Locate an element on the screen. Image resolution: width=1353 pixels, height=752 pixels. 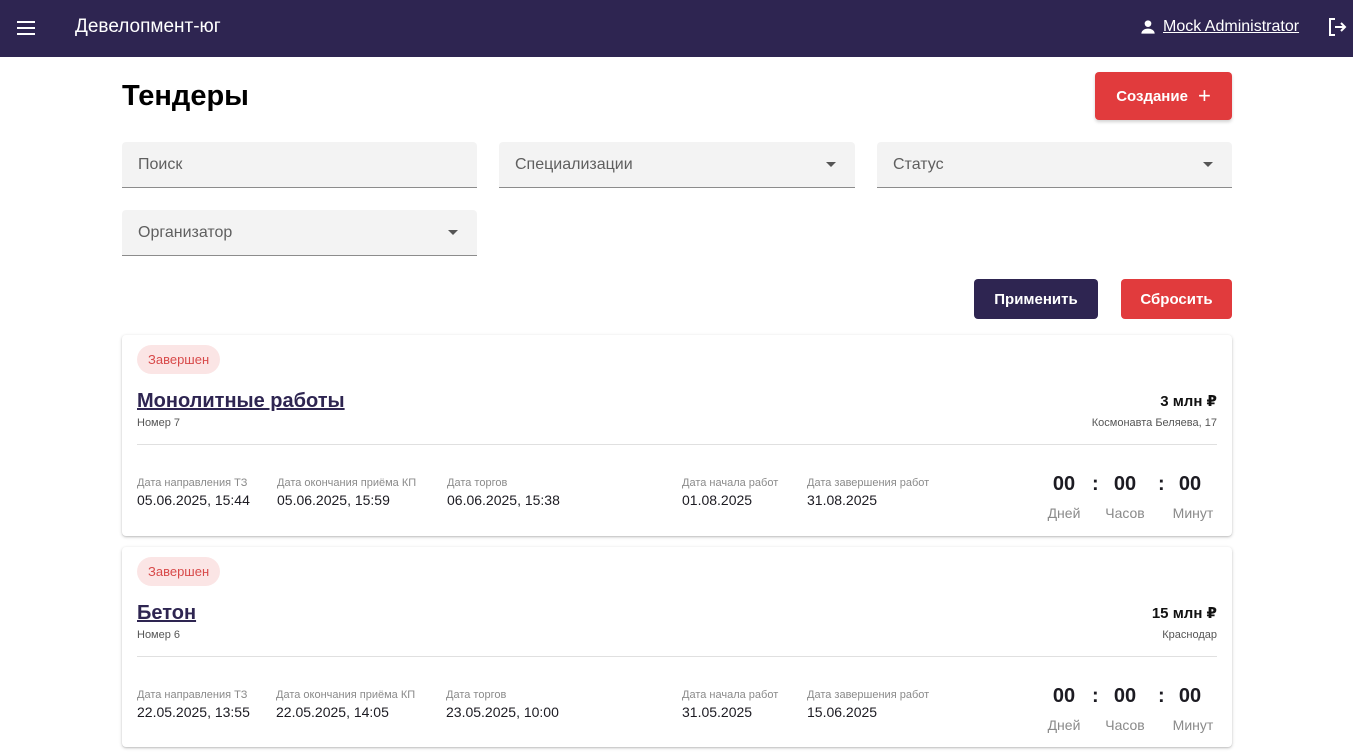
specializations-select: Специализации is located at coordinates (677, 165).